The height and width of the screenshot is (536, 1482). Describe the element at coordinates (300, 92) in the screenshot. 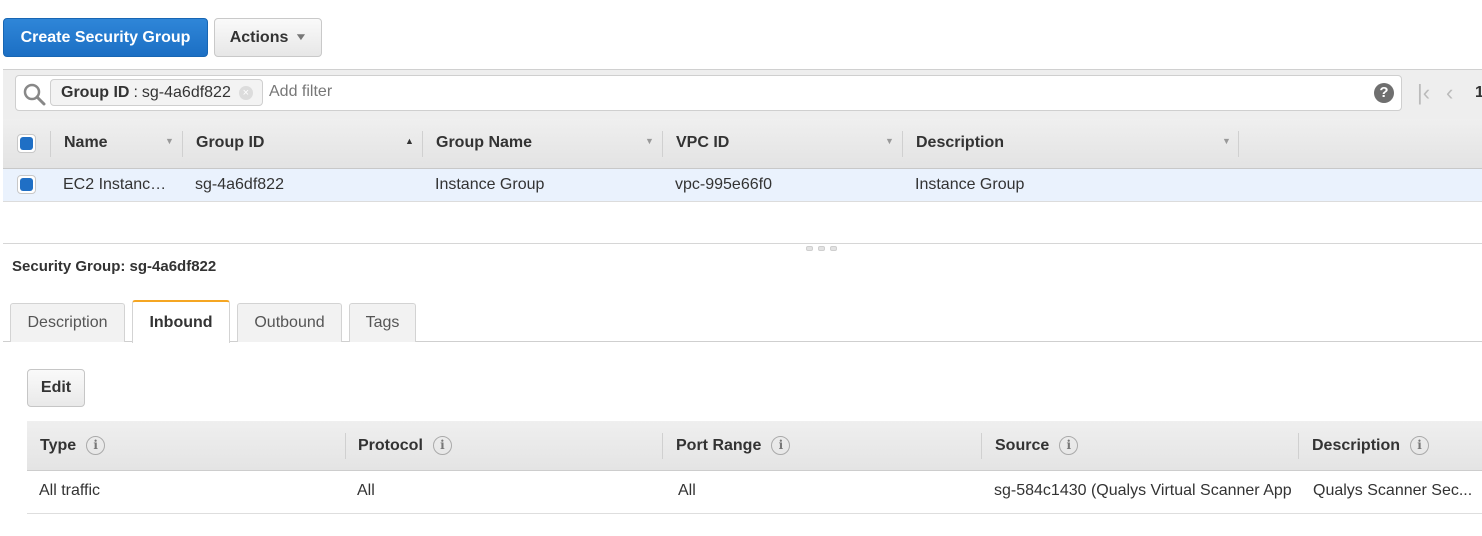

I see `add-filter-input: Add filter` at that location.